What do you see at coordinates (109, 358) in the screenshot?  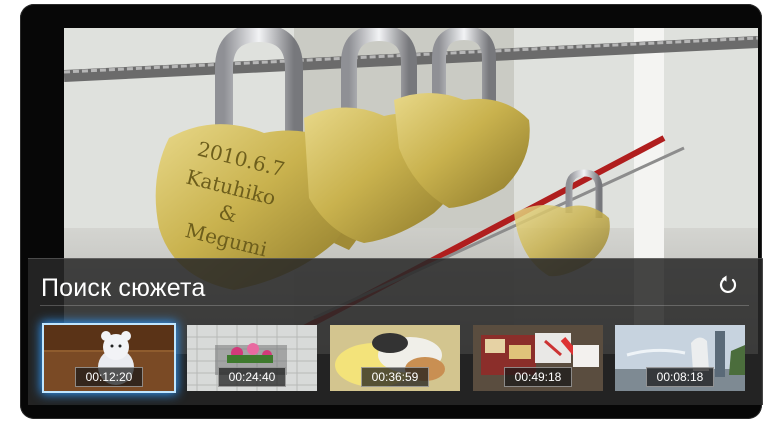 I see `scene-thumbnail-1: 00:12:20` at bounding box center [109, 358].